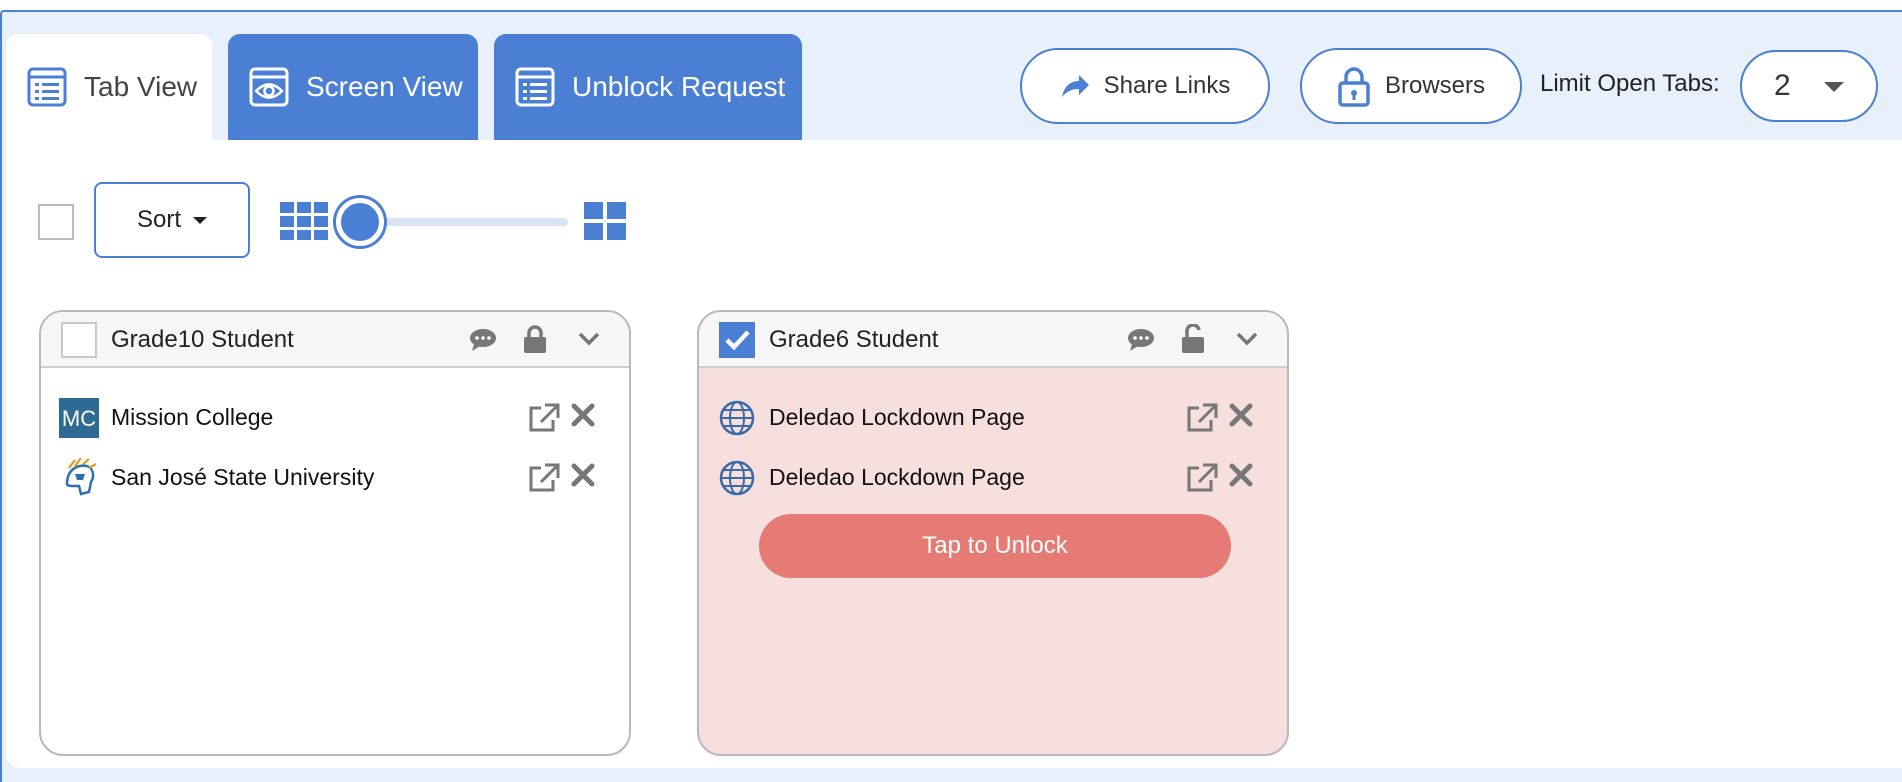  I want to click on tab-label: Tab View, so click(141, 86).